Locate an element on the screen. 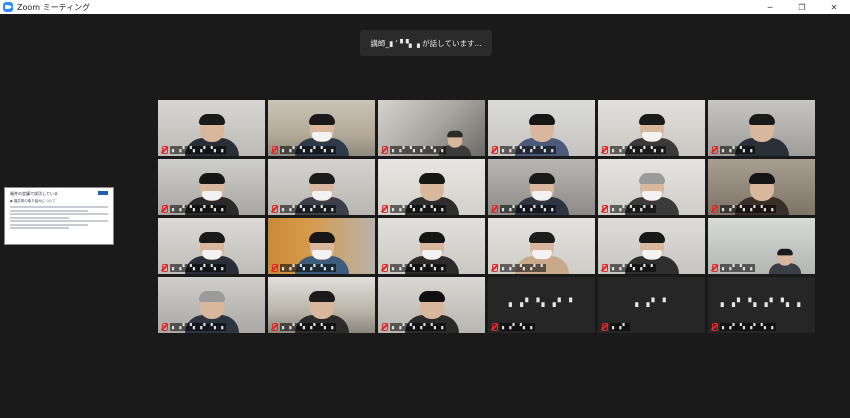 The width and height of the screenshot is (850, 418). share-logo-icon is located at coordinates (103, 193).